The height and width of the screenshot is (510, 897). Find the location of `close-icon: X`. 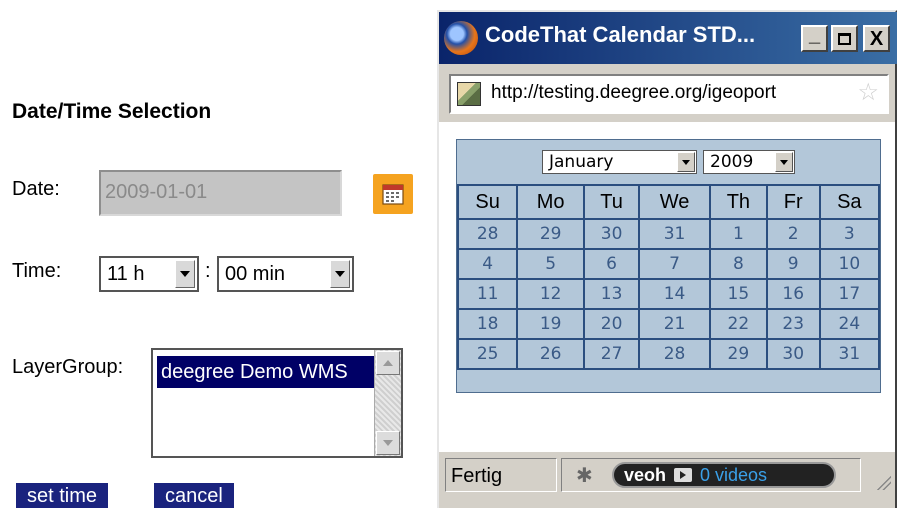

close-icon: X is located at coordinates (876, 38).